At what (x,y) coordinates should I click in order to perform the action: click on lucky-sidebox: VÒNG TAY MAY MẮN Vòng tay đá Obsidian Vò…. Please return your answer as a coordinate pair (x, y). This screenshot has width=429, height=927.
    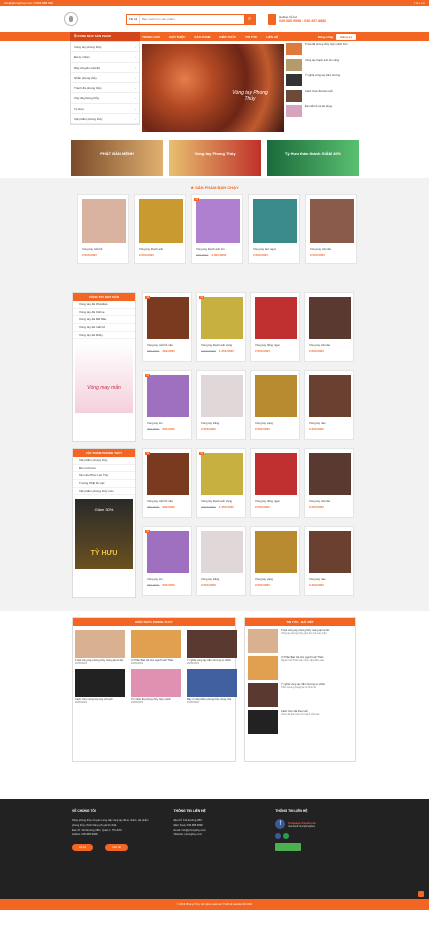
    Looking at the image, I should click on (104, 367).